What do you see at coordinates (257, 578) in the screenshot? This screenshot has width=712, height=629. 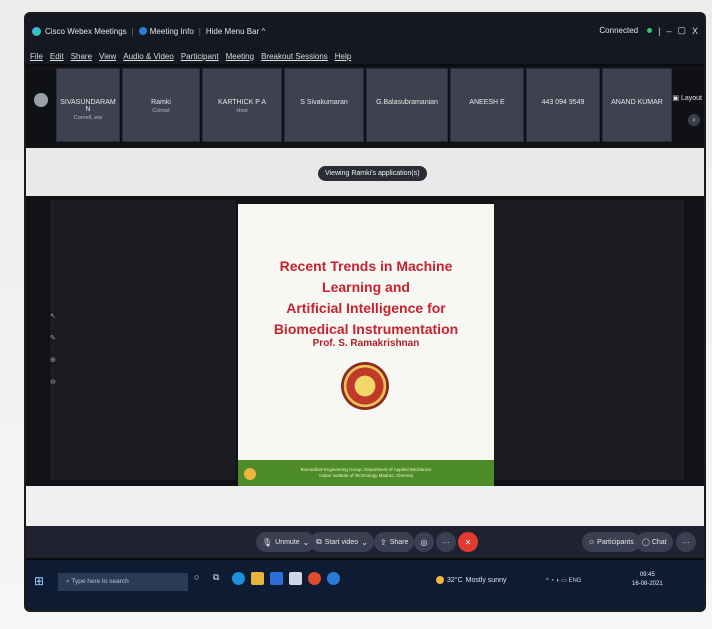 I see `file-explorer-icon` at bounding box center [257, 578].